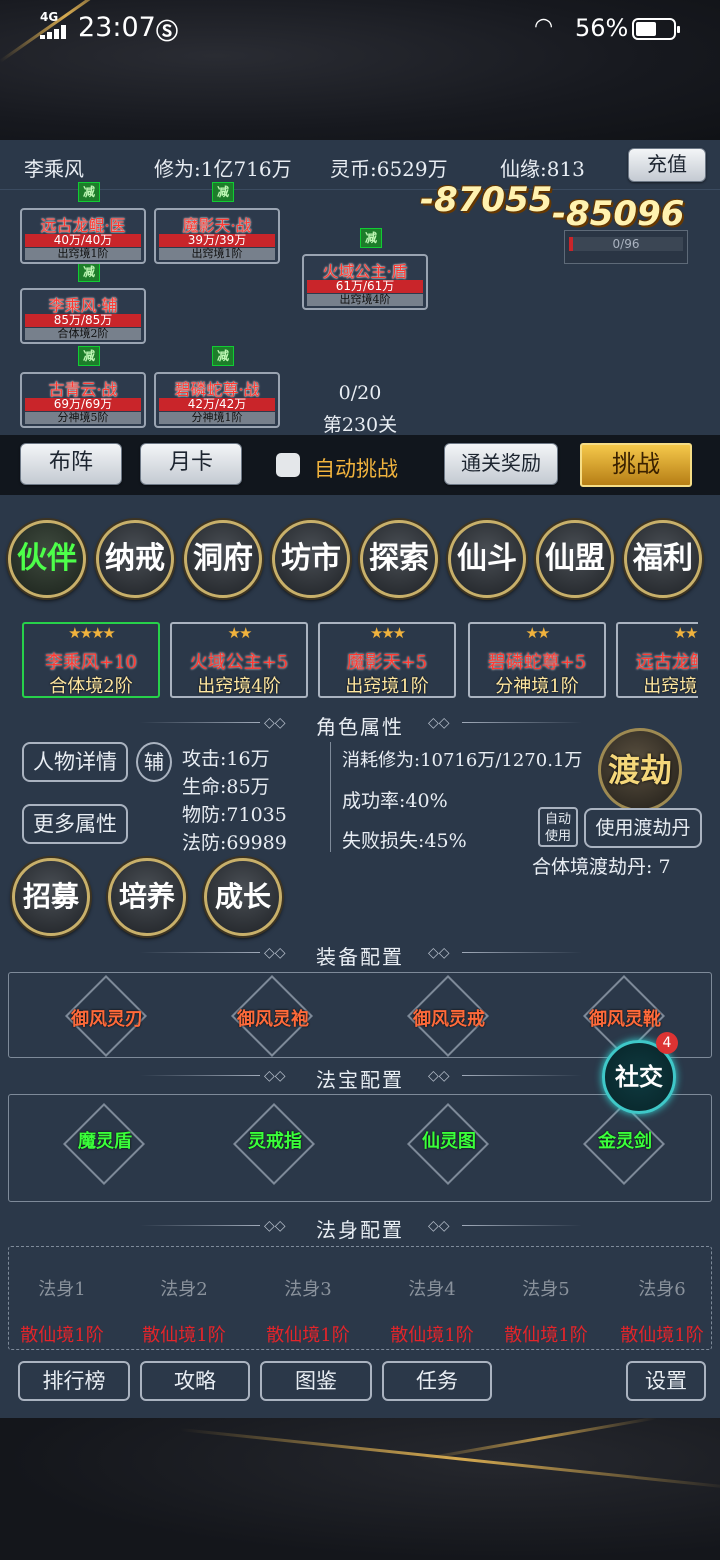 The height and width of the screenshot is (1560, 720). What do you see at coordinates (71, 464) in the screenshot?
I see `formation-button: 布阵` at bounding box center [71, 464].